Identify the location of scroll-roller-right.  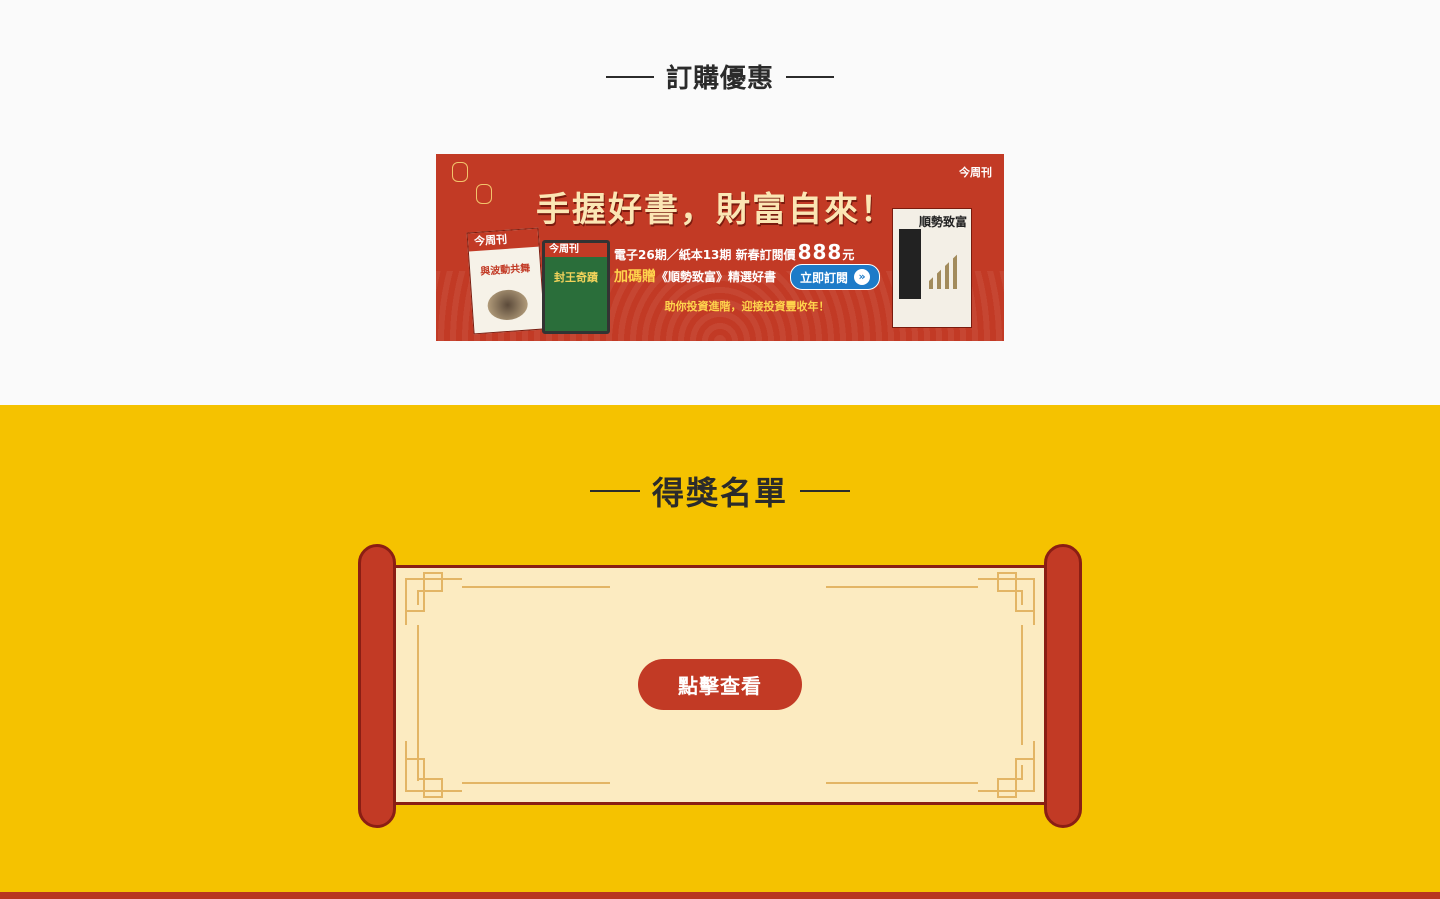
(1063, 686).